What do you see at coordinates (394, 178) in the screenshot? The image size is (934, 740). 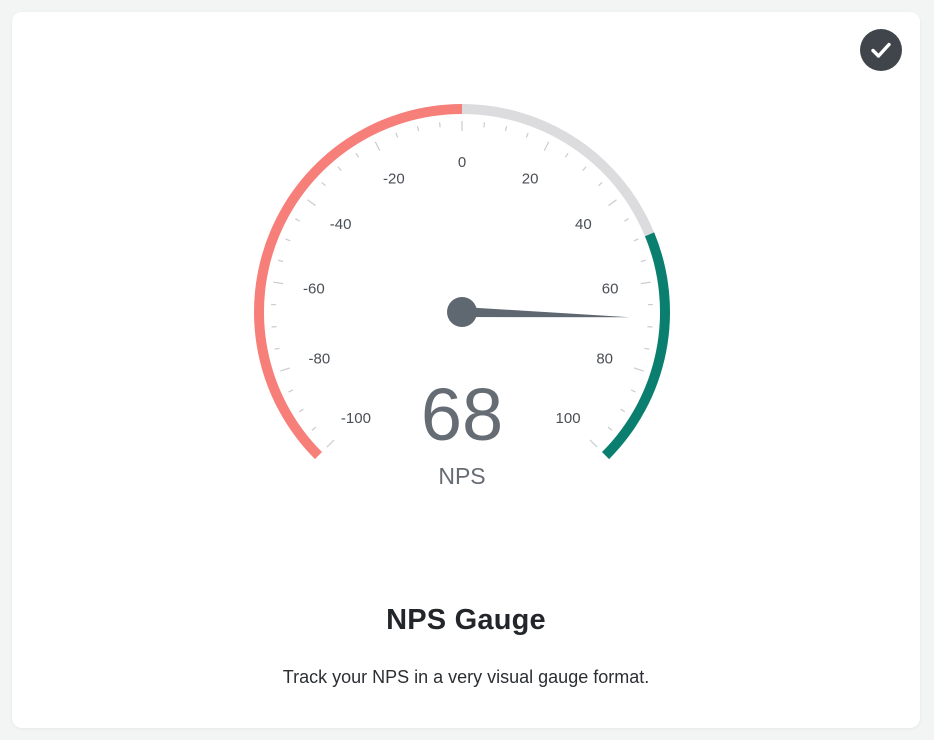 I see `gauge-tick-label: -20` at bounding box center [394, 178].